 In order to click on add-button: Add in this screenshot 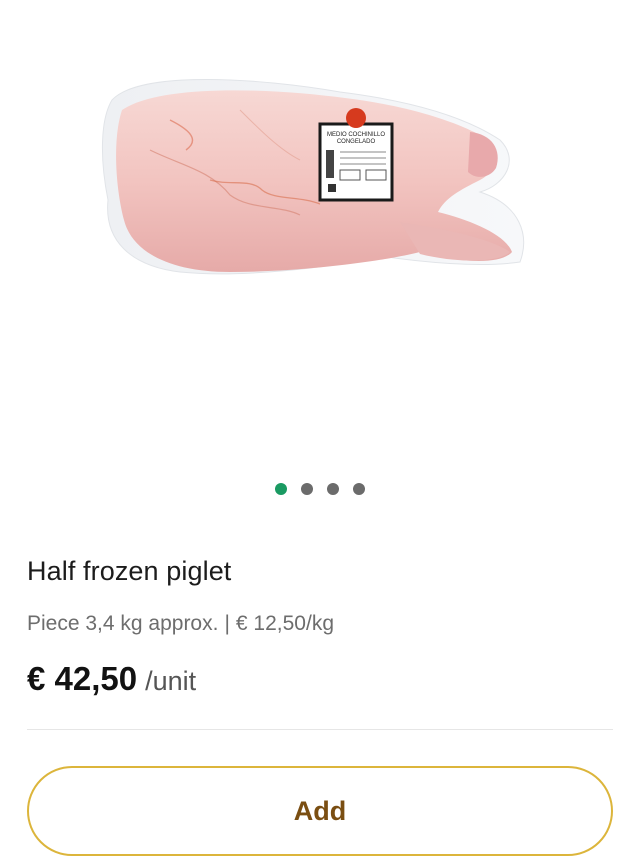, I will do `click(320, 811)`.